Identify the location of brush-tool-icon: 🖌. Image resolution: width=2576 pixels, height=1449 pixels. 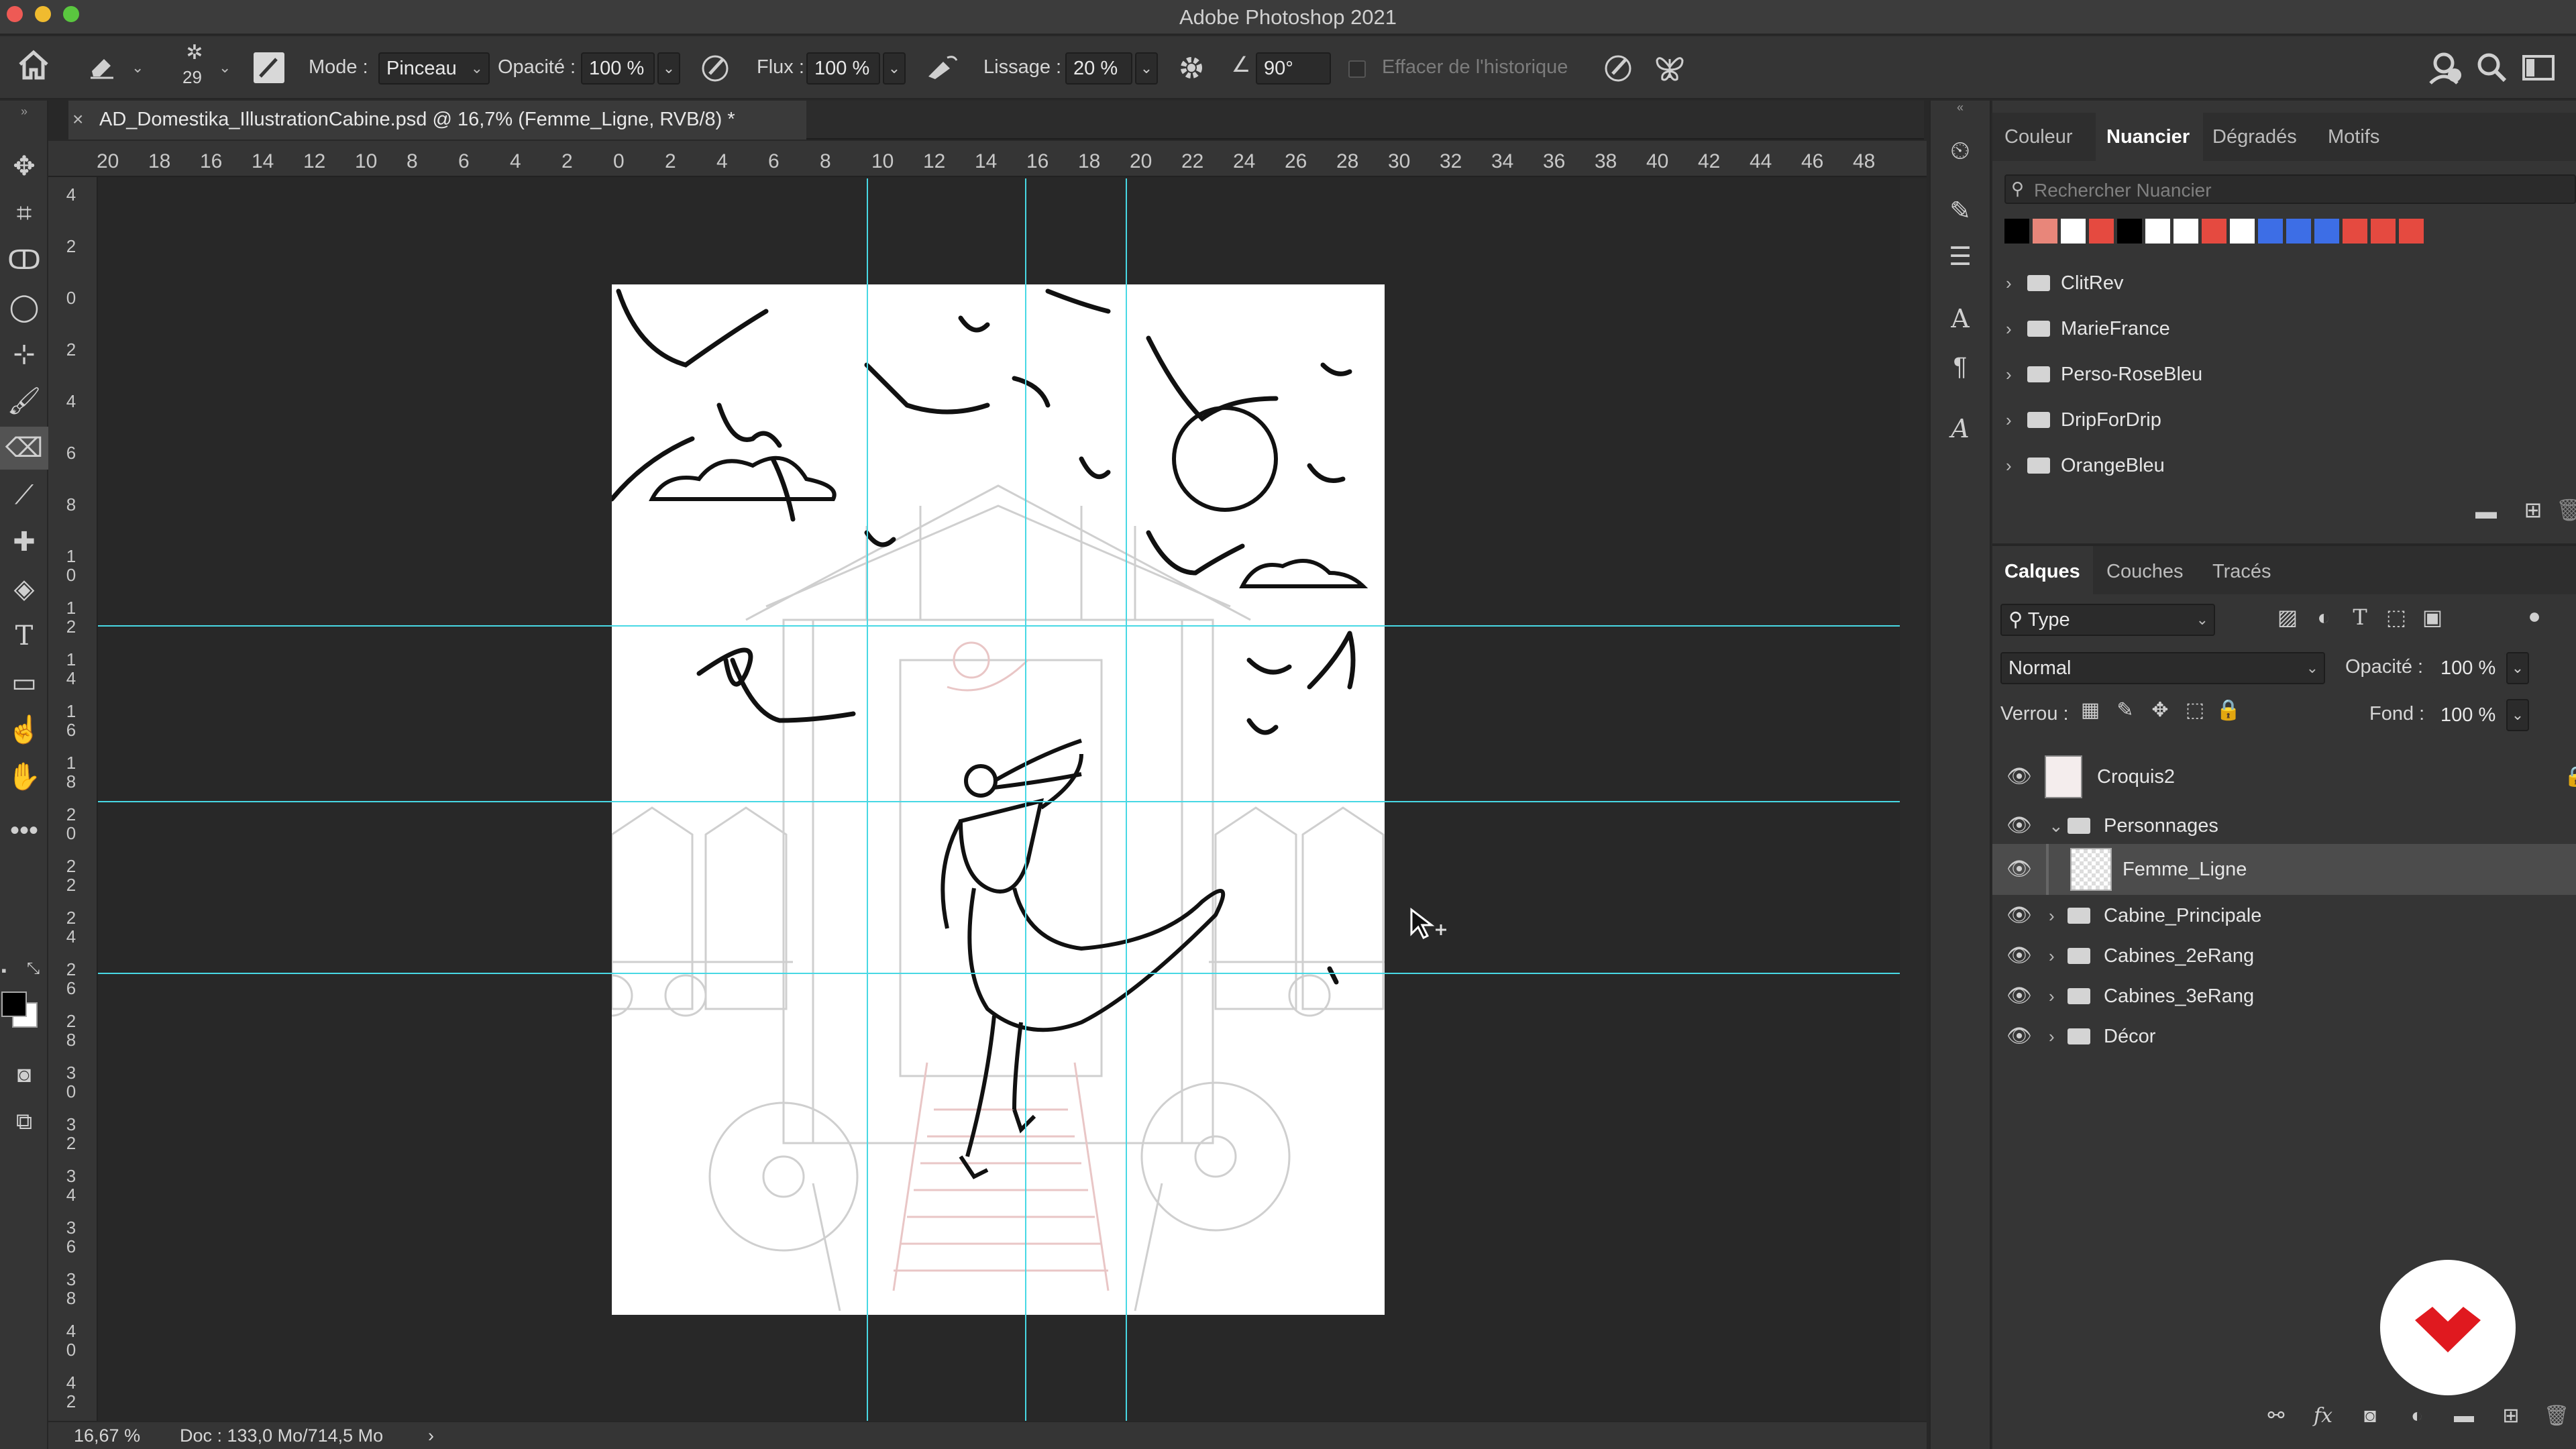
(24, 401).